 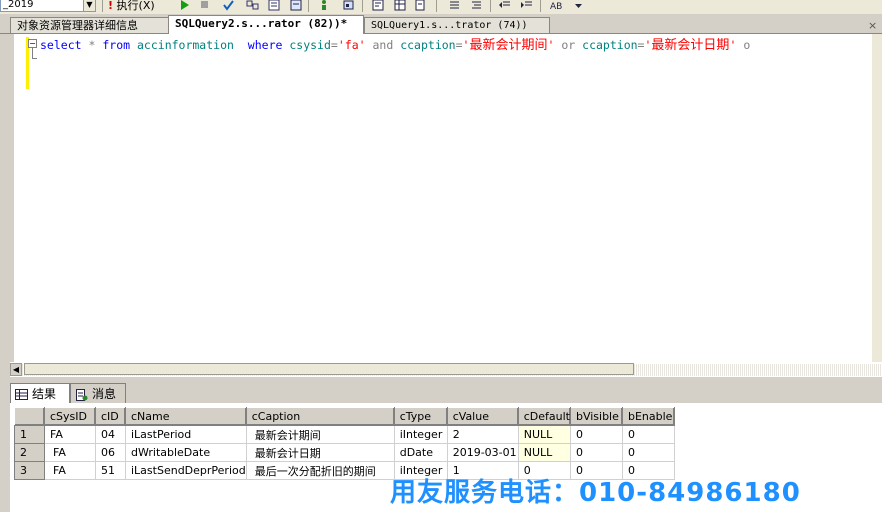 I want to click on database-dropdown-value: _2019, so click(x=18, y=5).